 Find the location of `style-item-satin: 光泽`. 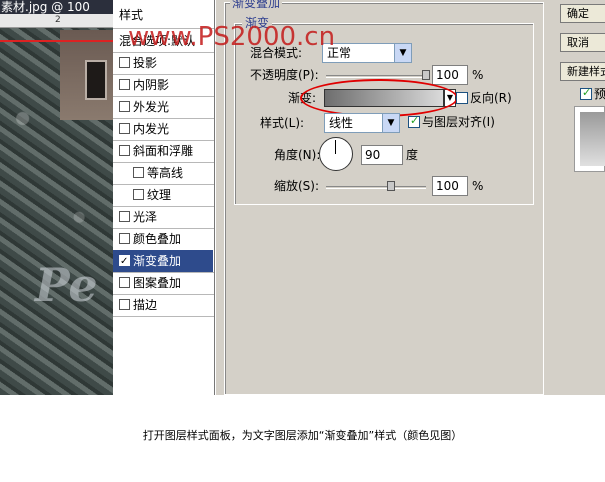

style-item-satin: 光泽 is located at coordinates (163, 217).